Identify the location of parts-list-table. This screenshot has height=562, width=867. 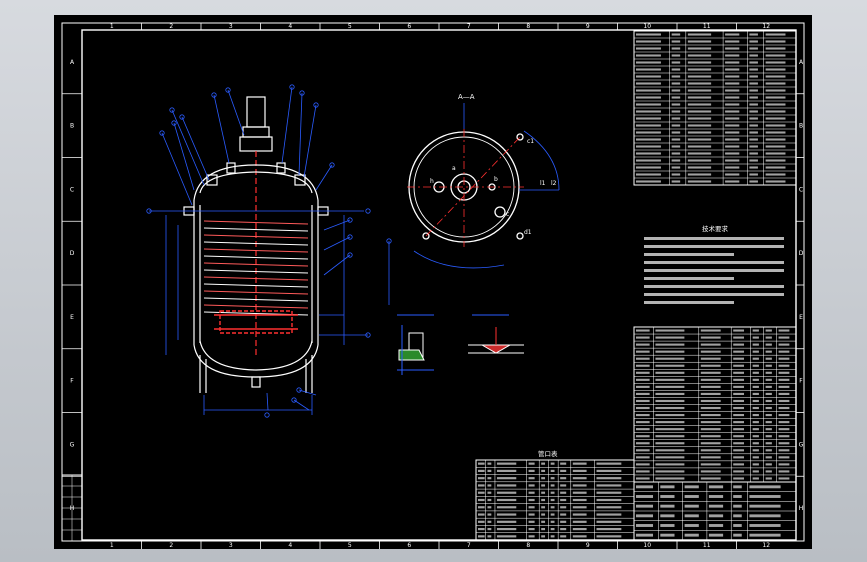
(715, 404).